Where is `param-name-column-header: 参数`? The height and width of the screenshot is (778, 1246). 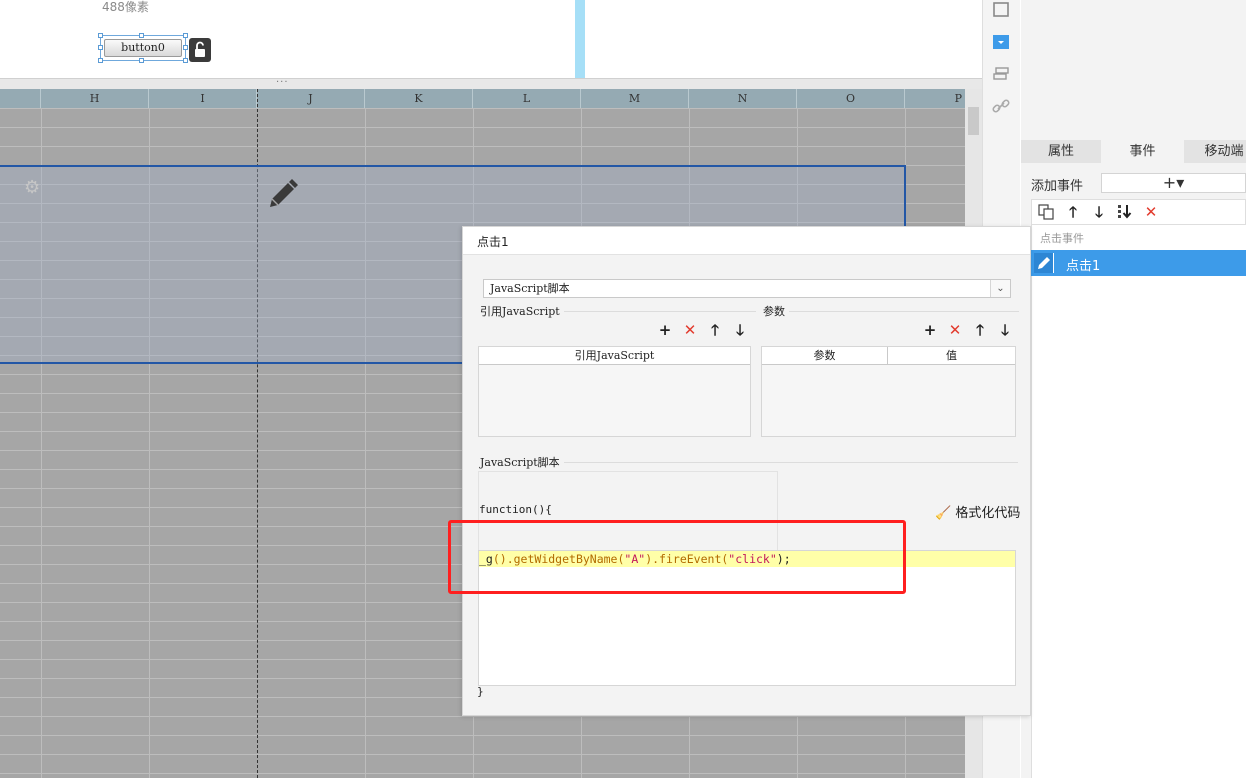
param-name-column-header: 参数 is located at coordinates (825, 356).